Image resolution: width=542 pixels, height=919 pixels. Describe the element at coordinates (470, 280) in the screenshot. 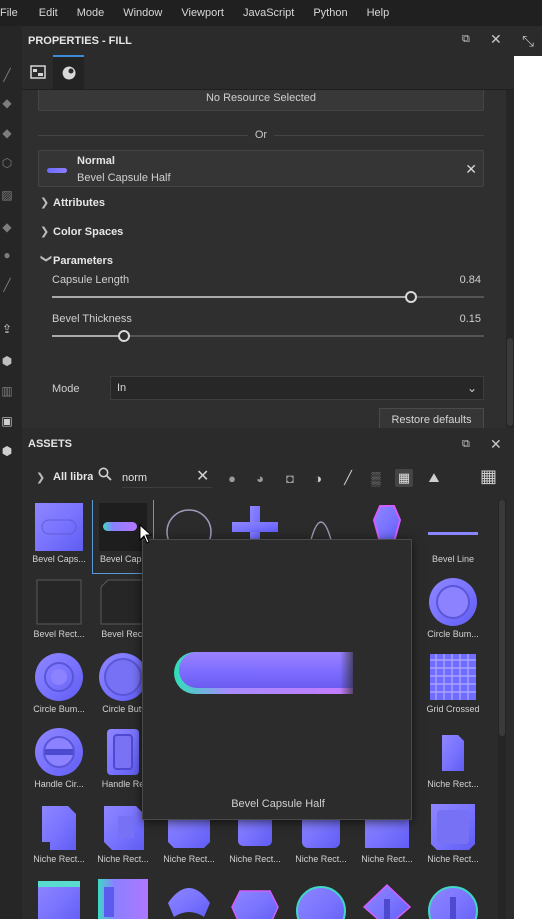

I see `capsule-length-value: 0.84` at that location.